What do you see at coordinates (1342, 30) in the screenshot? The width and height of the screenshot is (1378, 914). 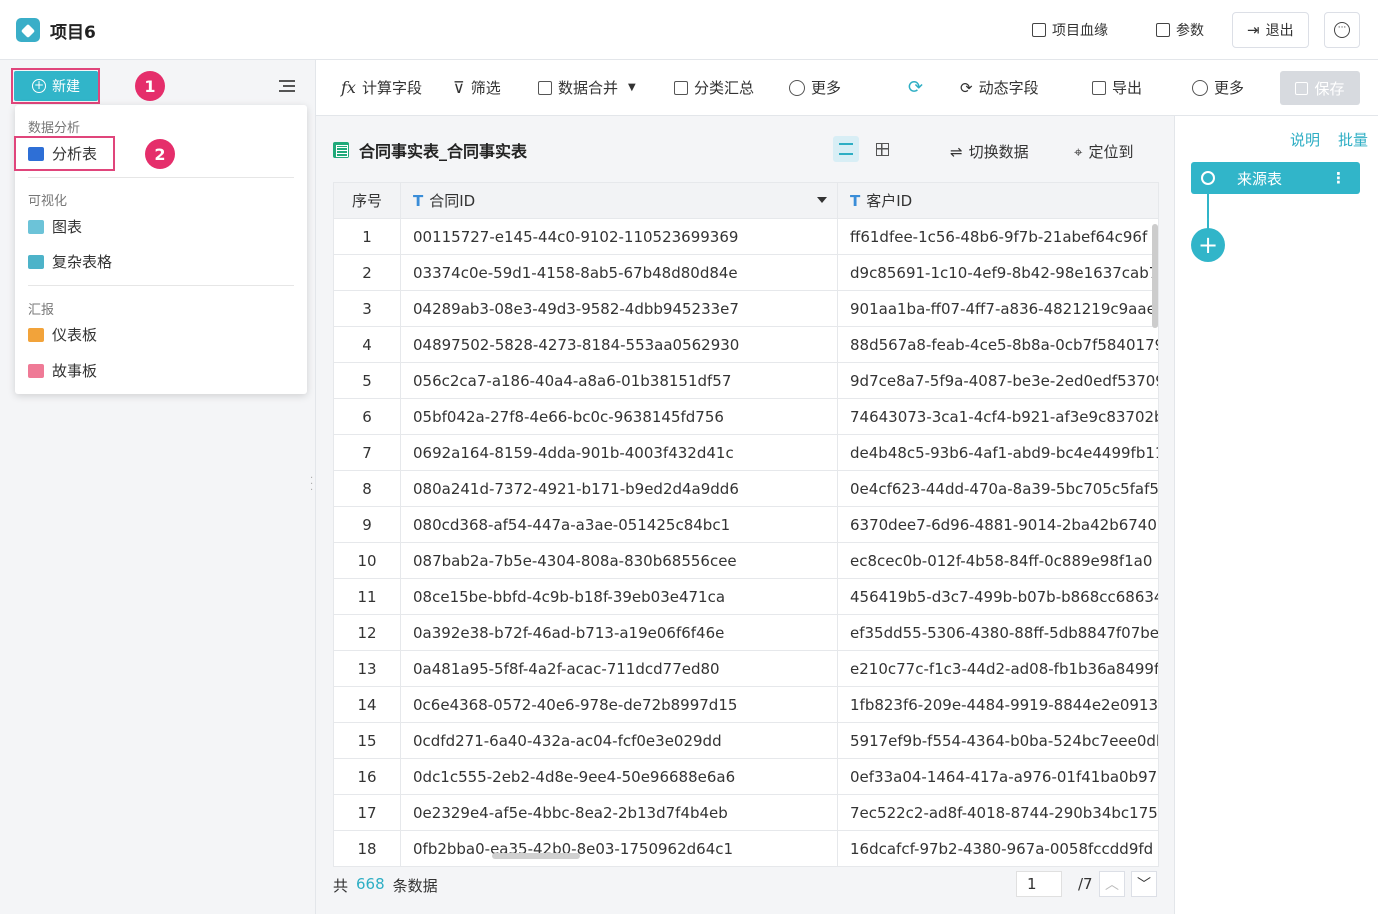 I see `more-options-button: ···` at bounding box center [1342, 30].